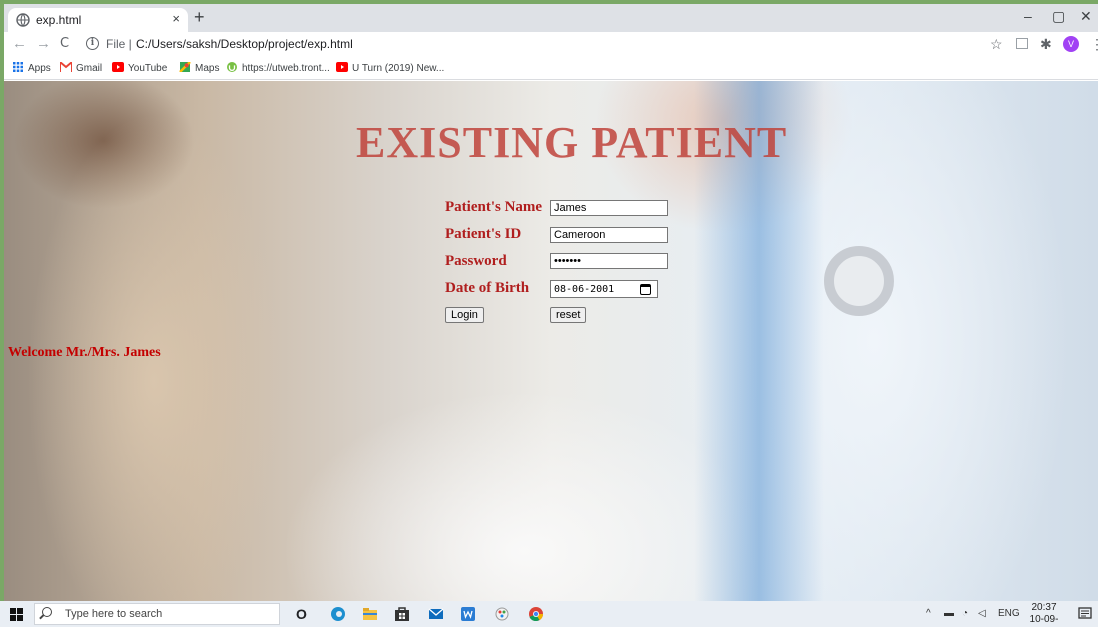  Describe the element at coordinates (487, 288) in the screenshot. I see `date-of-birth-label: Date of Birth` at that location.